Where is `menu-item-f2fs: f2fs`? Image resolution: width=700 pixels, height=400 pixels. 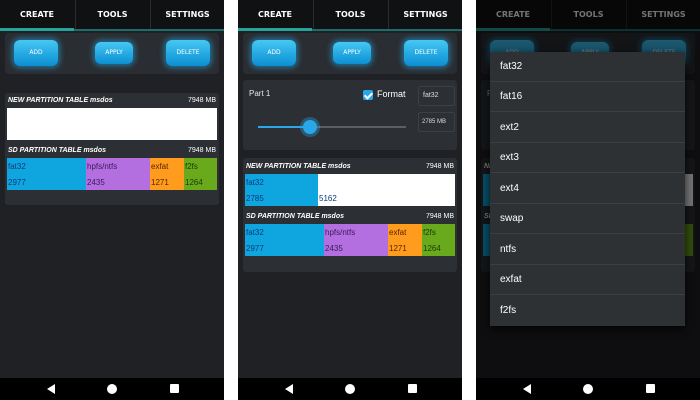
menu-item-f2fs: f2fs is located at coordinates (587, 311).